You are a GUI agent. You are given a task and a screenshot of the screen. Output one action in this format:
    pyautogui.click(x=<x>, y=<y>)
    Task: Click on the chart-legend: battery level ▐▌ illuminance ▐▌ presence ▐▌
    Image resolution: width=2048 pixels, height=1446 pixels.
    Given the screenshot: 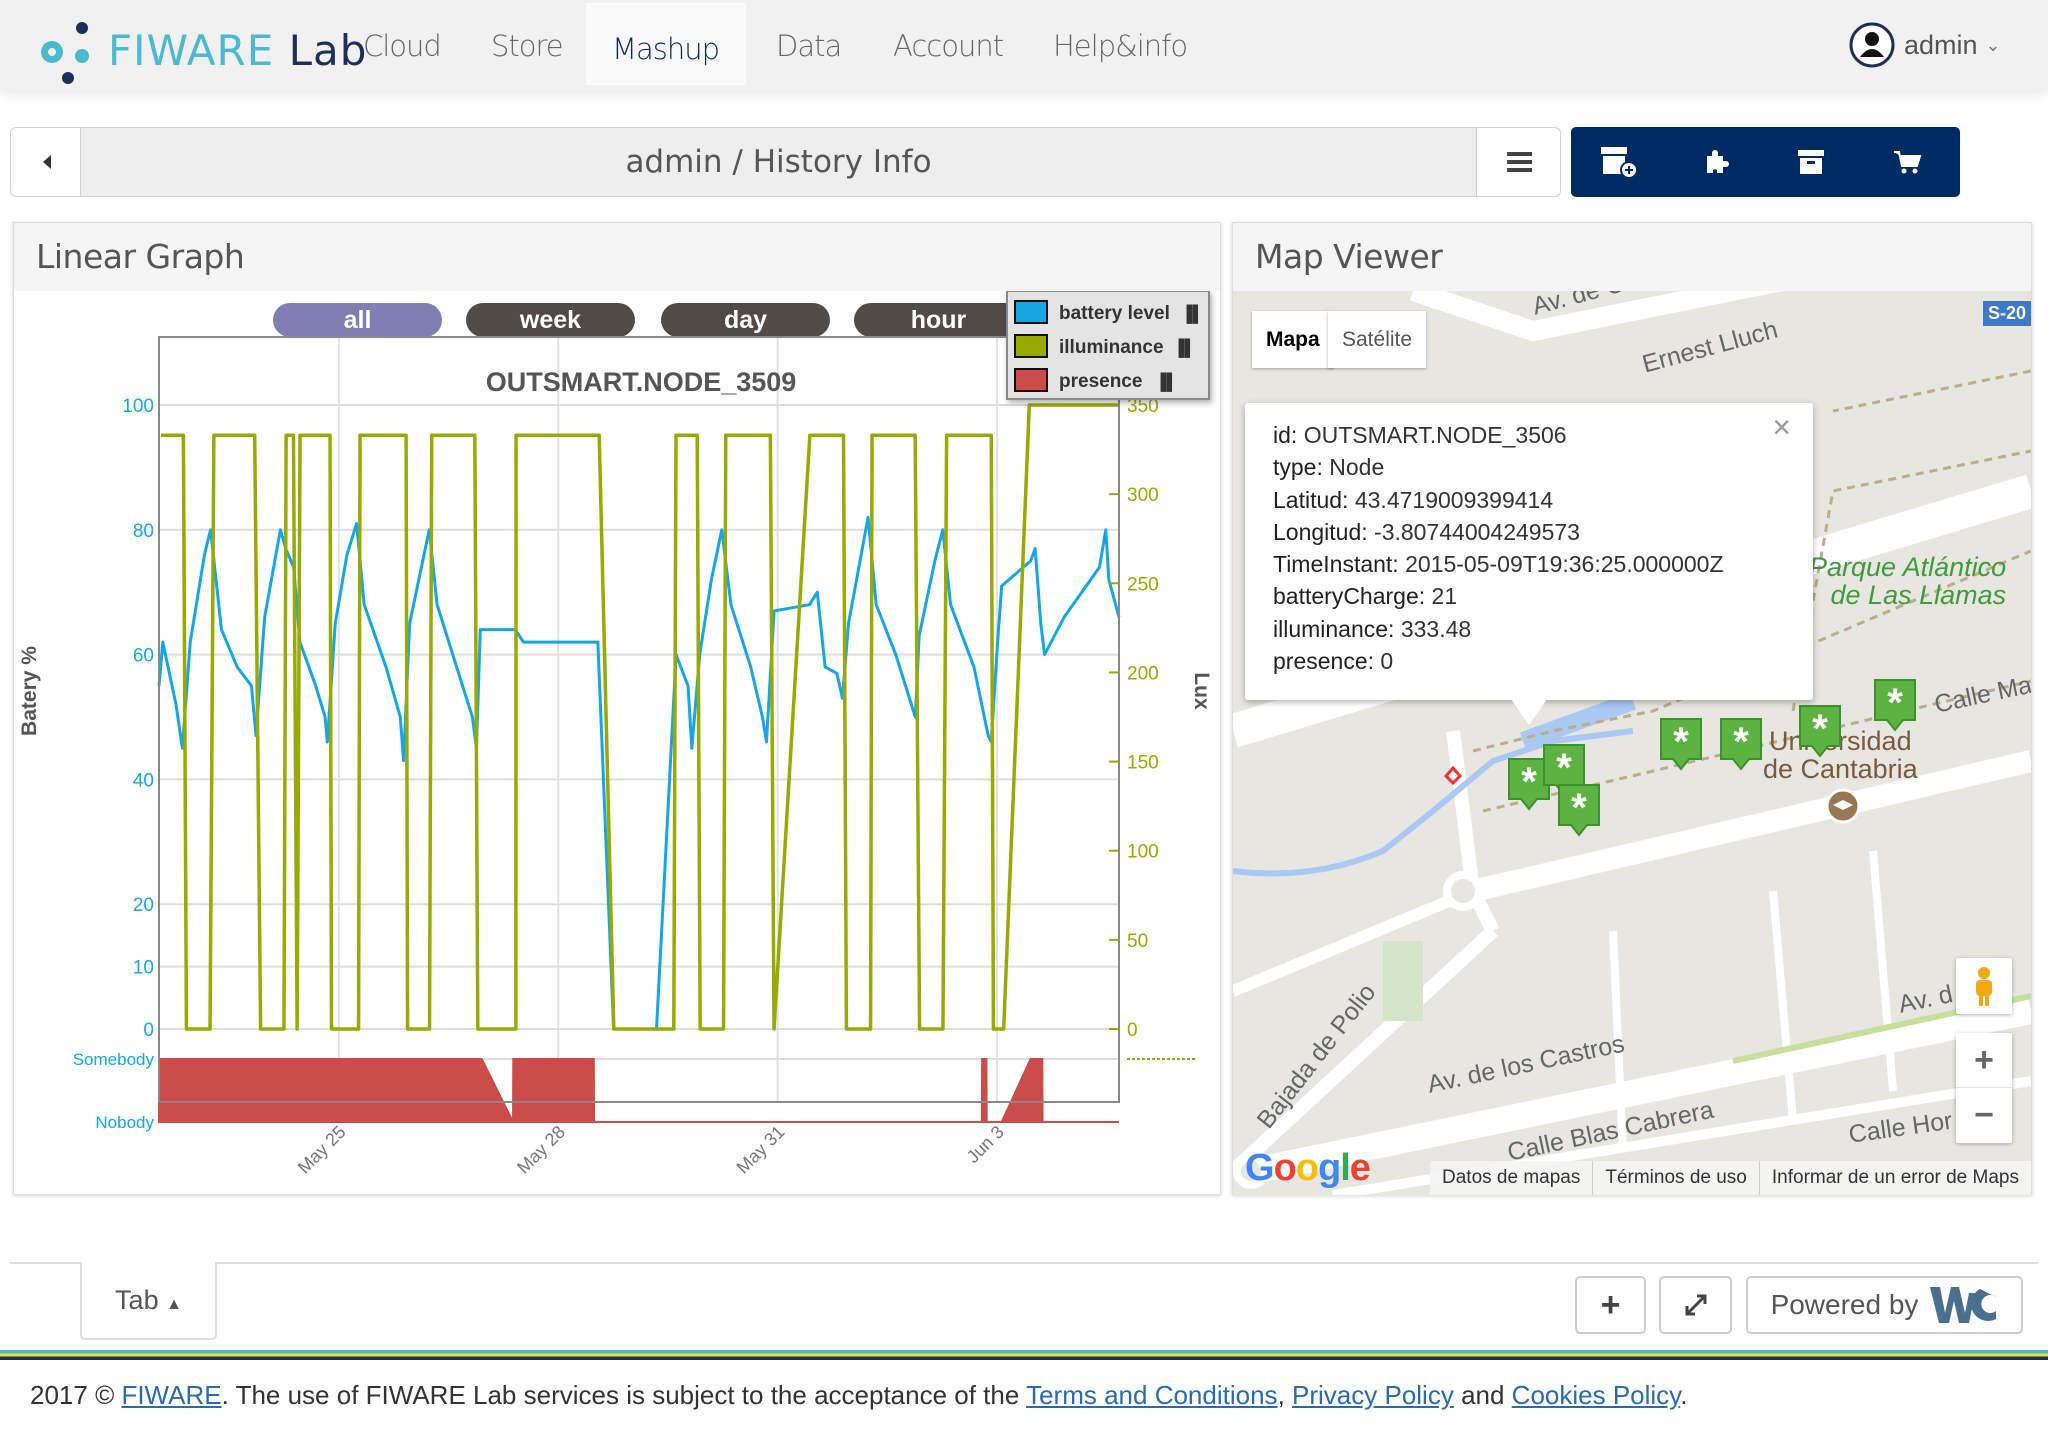 What is the action you would take?
    pyautogui.click(x=1108, y=345)
    